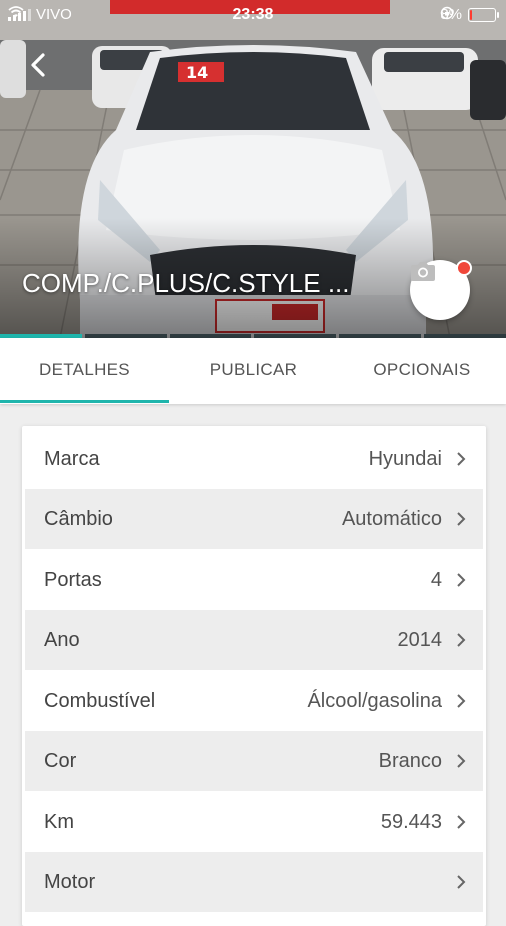  I want to click on status-bar: VIVO 23:38 8%, so click(253, 15).